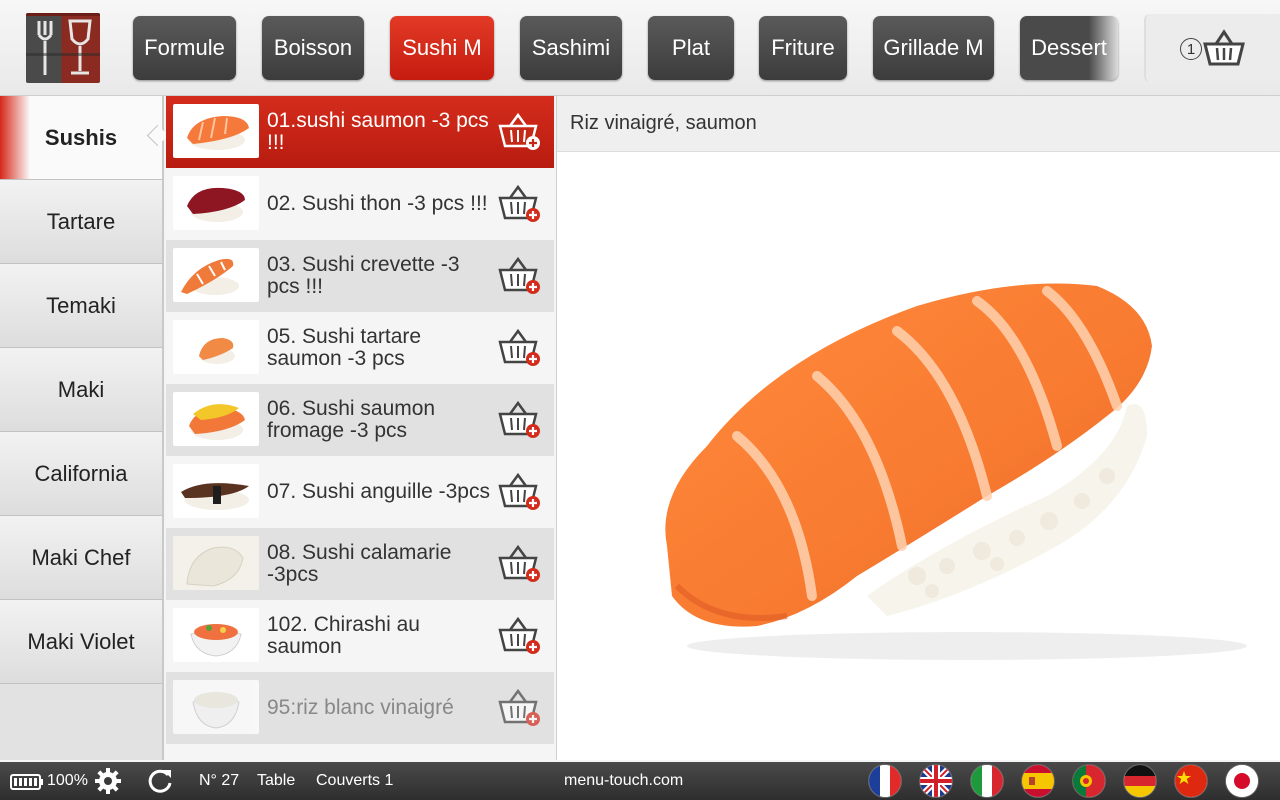 The image size is (1280, 800). I want to click on sidebar-item-maki-chef: Maki Chef, so click(81, 558).